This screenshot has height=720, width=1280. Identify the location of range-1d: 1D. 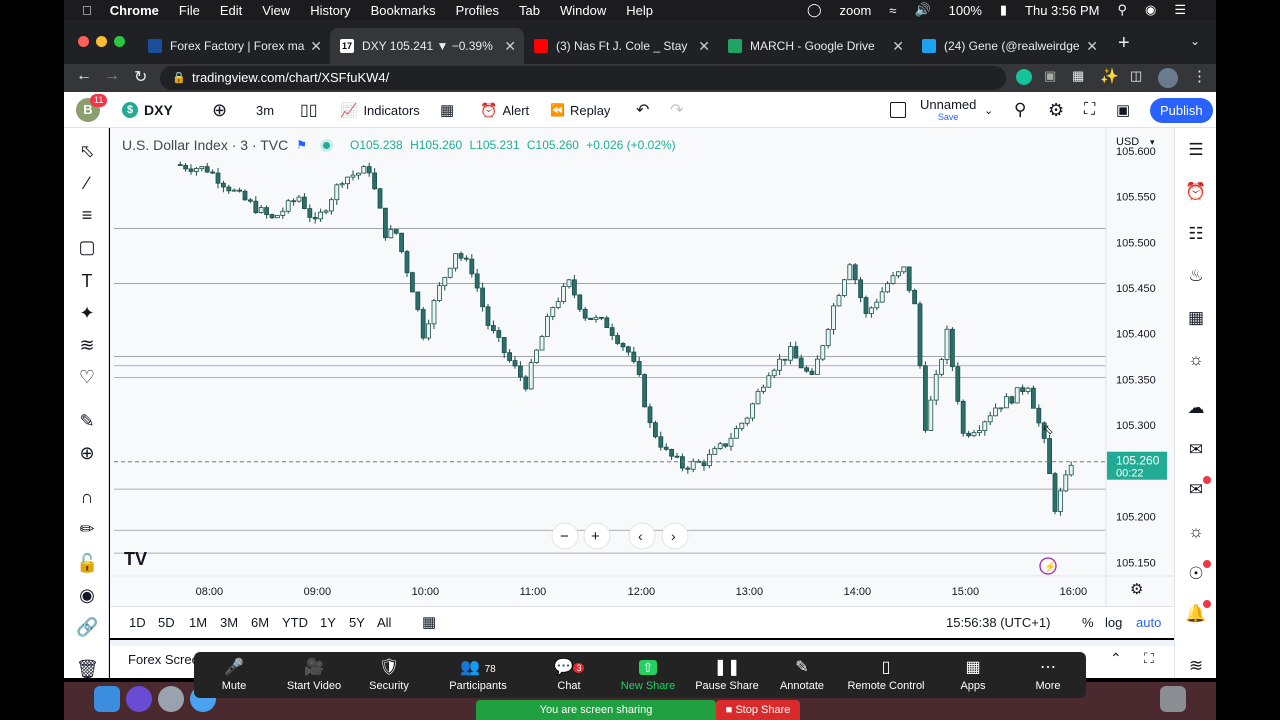
(137, 622).